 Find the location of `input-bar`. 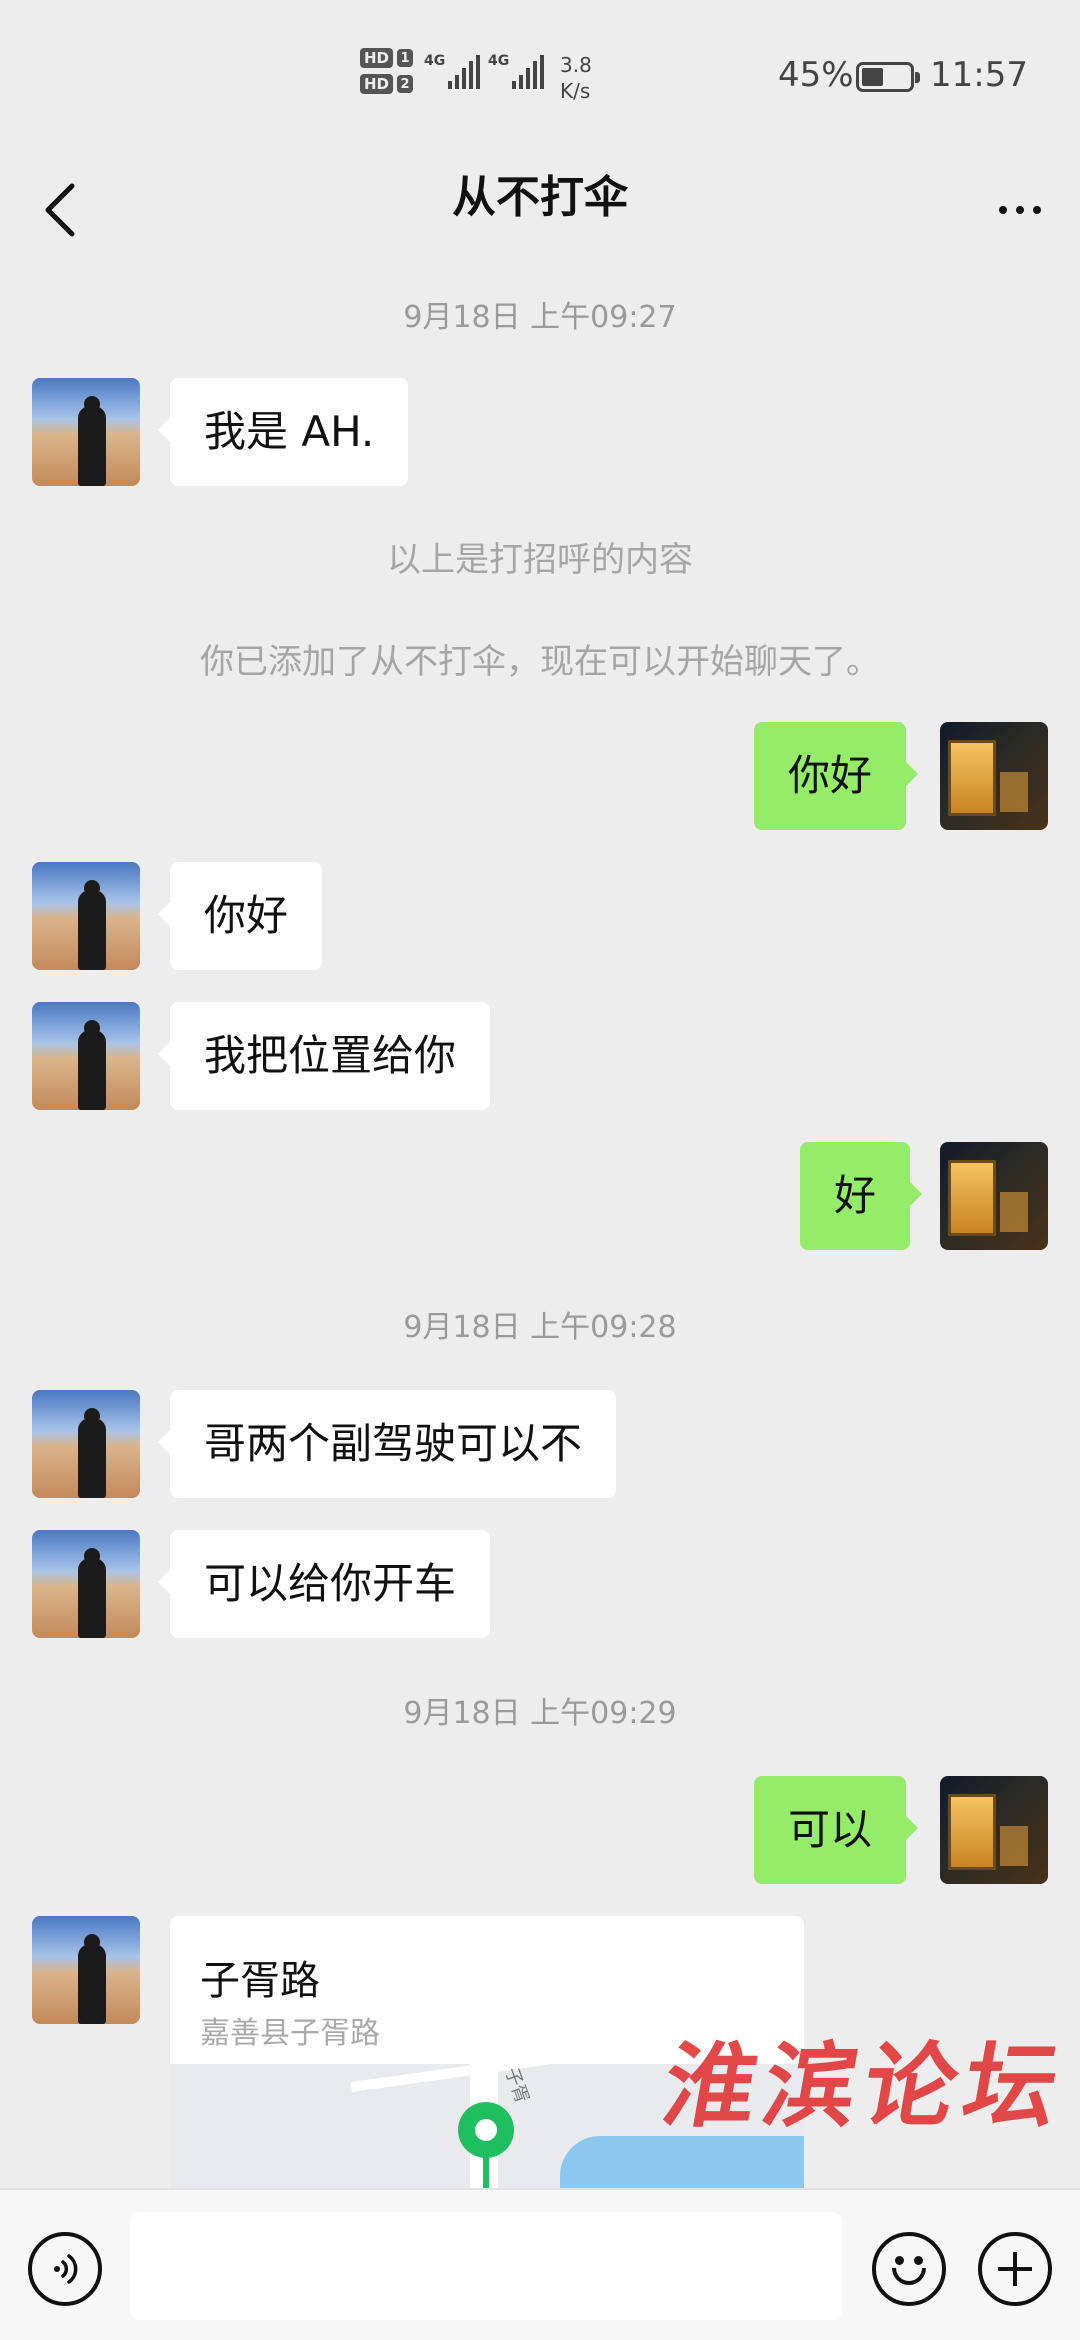

input-bar is located at coordinates (540, 2264).